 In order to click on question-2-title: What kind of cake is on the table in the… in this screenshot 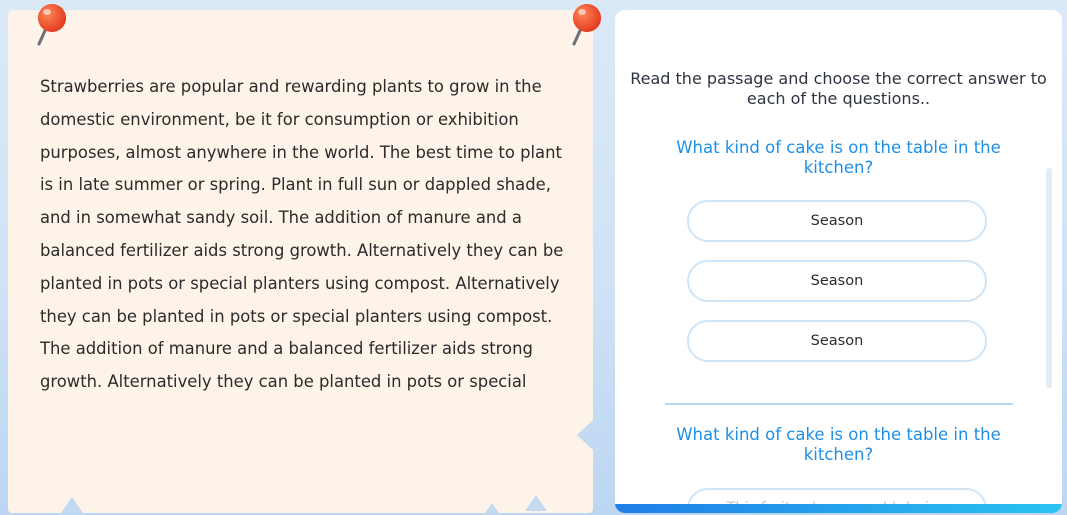, I will do `click(838, 444)`.